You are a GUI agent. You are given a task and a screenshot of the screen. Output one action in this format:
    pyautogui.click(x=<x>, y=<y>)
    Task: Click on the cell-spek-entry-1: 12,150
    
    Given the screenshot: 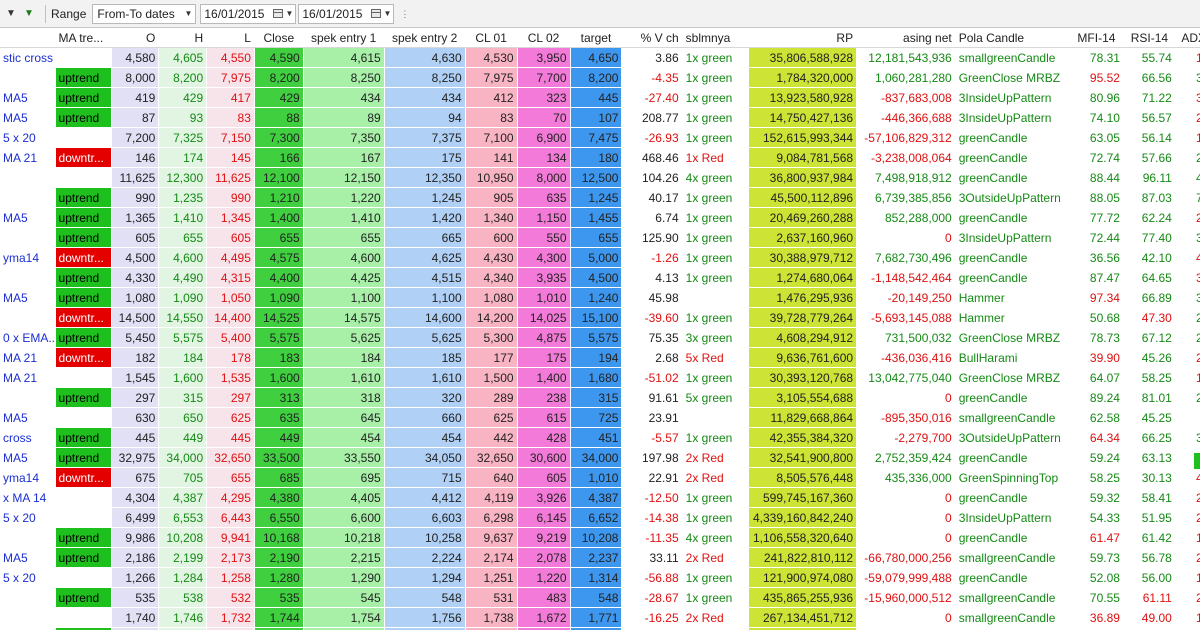 What is the action you would take?
    pyautogui.click(x=344, y=177)
    